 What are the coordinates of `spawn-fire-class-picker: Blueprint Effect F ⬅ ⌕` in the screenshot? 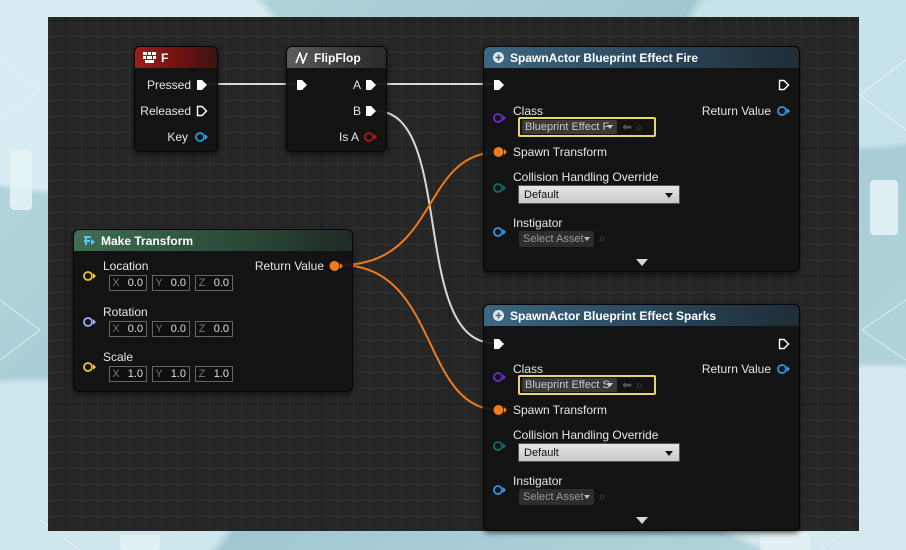 It's located at (587, 127).